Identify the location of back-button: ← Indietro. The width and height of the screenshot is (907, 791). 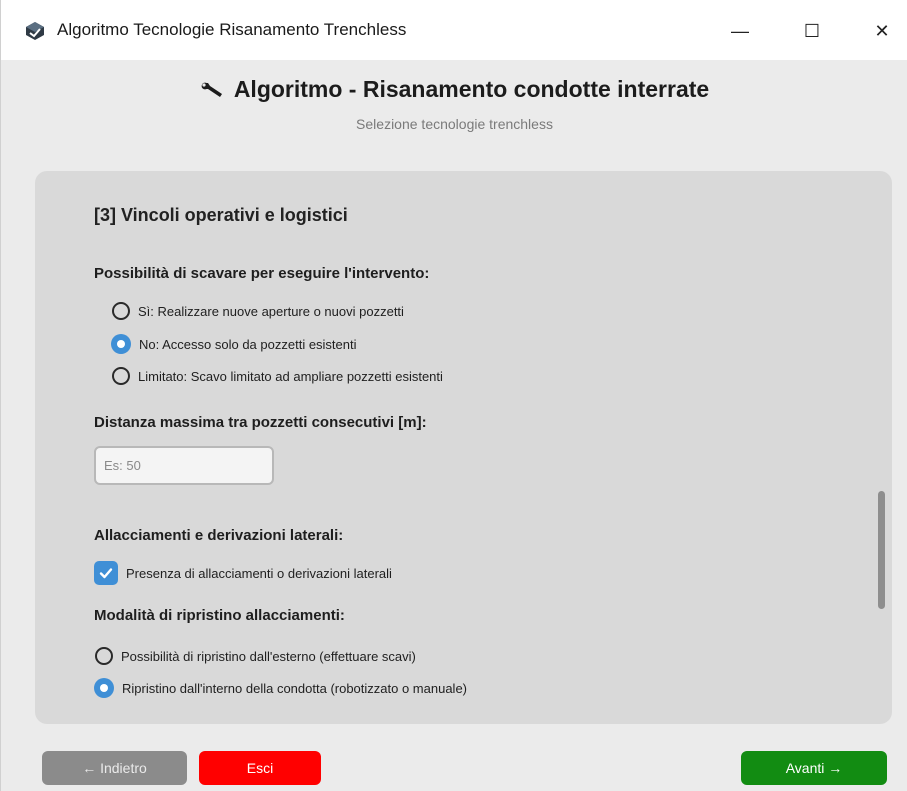
(114, 768).